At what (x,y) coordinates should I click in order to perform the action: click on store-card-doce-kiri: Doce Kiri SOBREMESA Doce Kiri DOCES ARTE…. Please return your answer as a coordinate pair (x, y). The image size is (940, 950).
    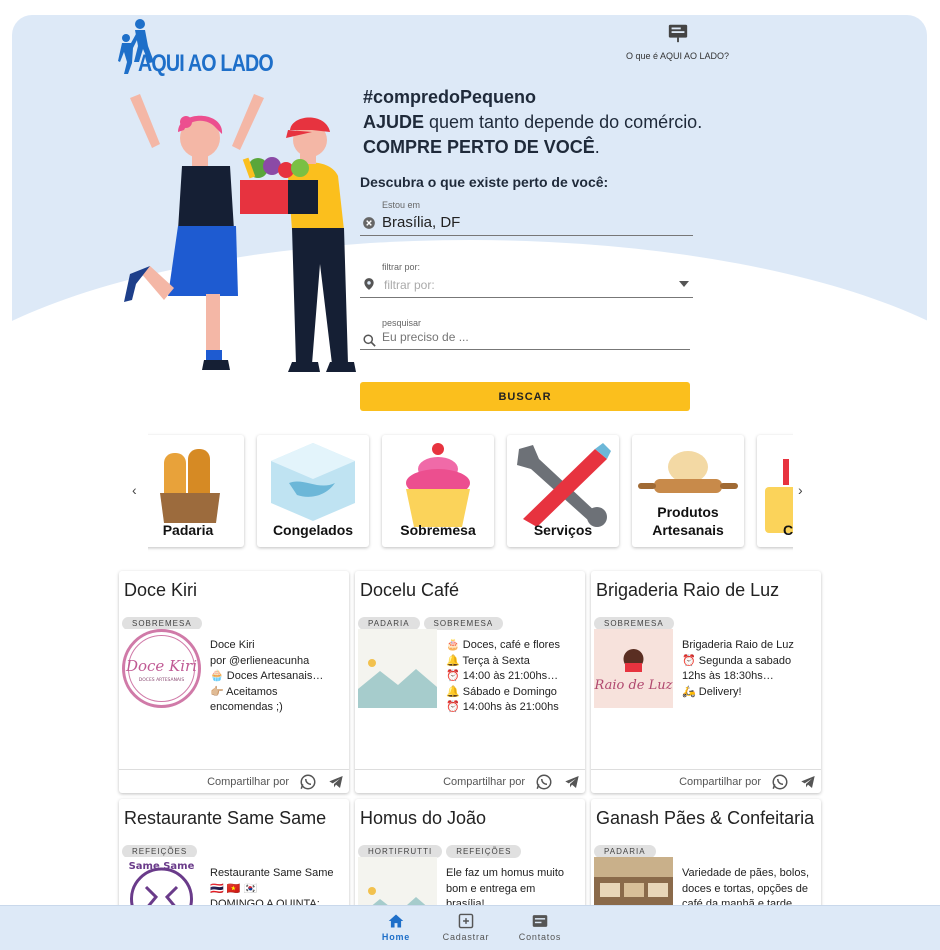
    Looking at the image, I should click on (234, 682).